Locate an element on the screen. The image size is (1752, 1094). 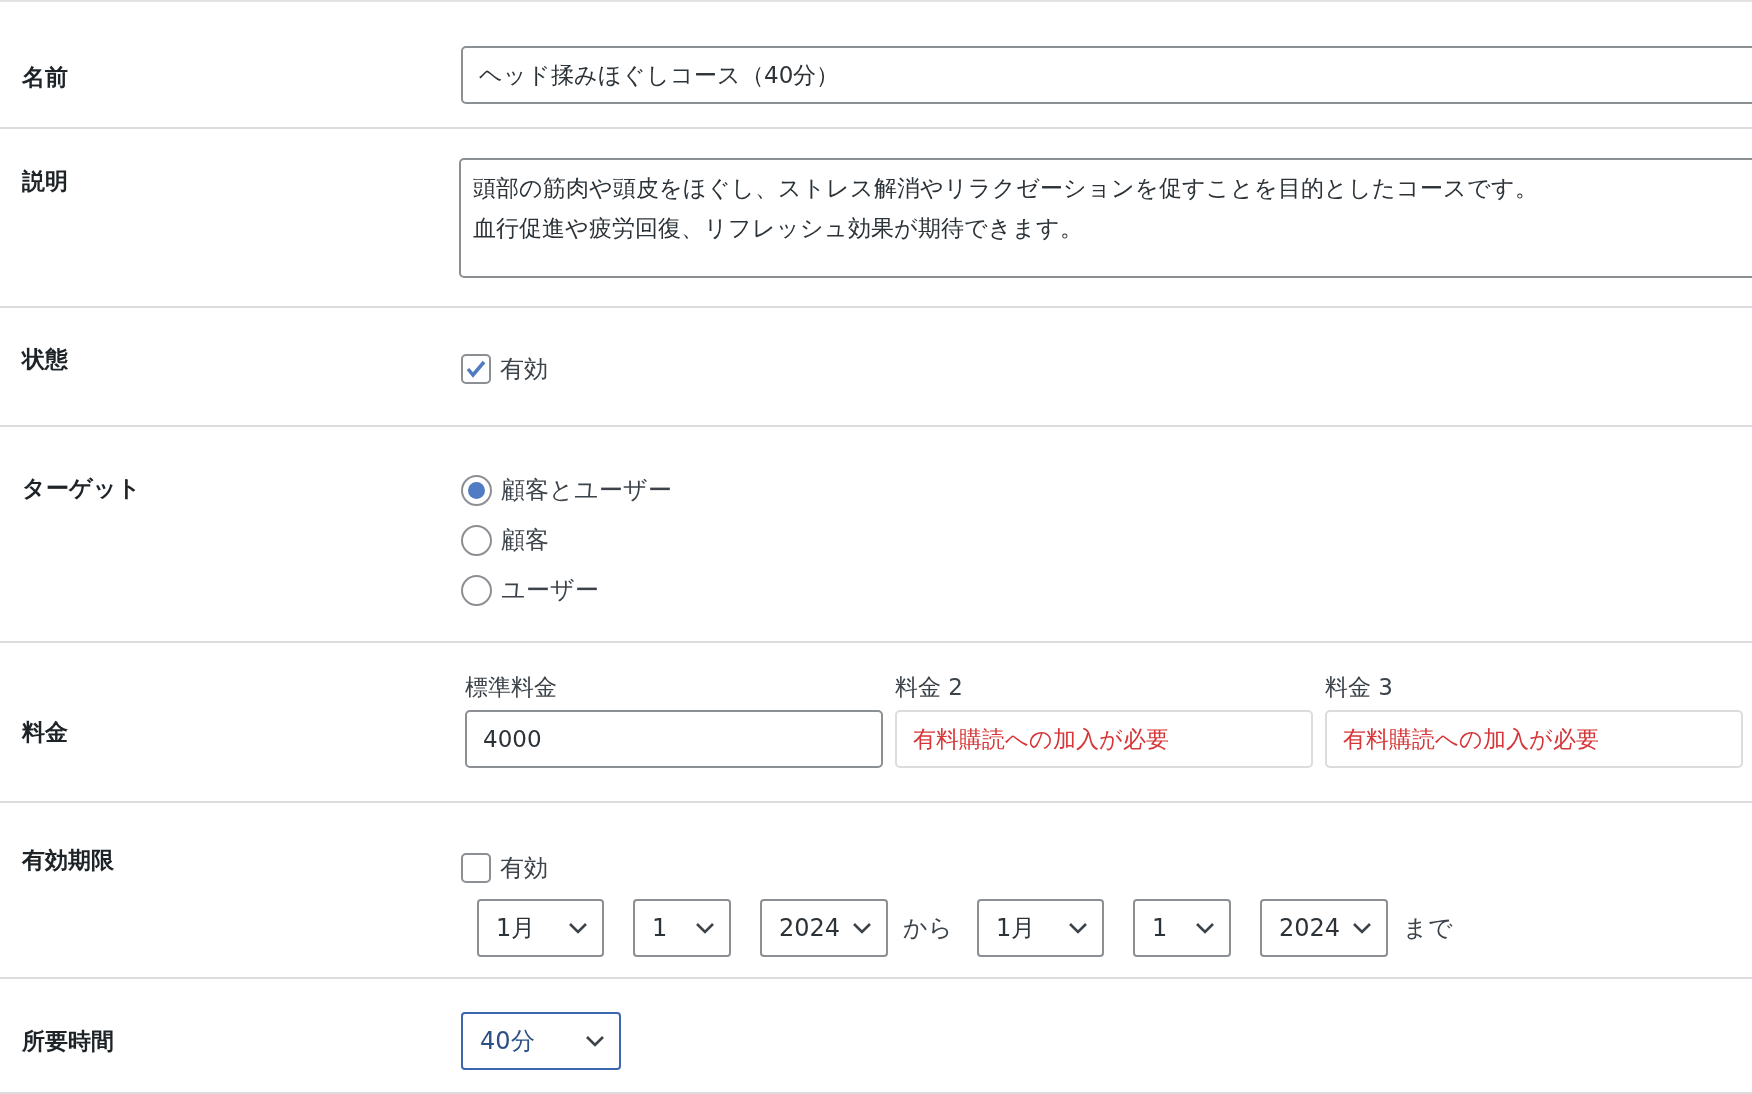
radio-label: 顧客とユーザー is located at coordinates (586, 490).